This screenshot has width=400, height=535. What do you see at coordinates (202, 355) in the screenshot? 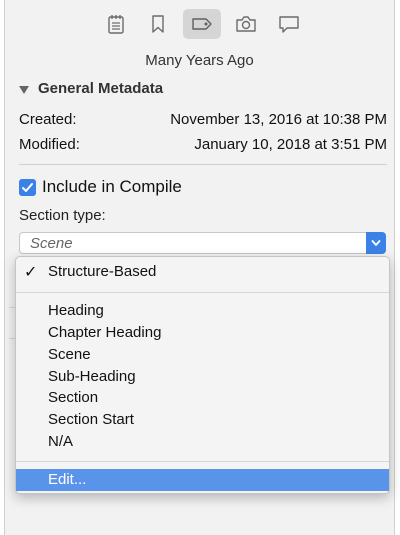
I see `menu-item-scene: Scene` at bounding box center [202, 355].